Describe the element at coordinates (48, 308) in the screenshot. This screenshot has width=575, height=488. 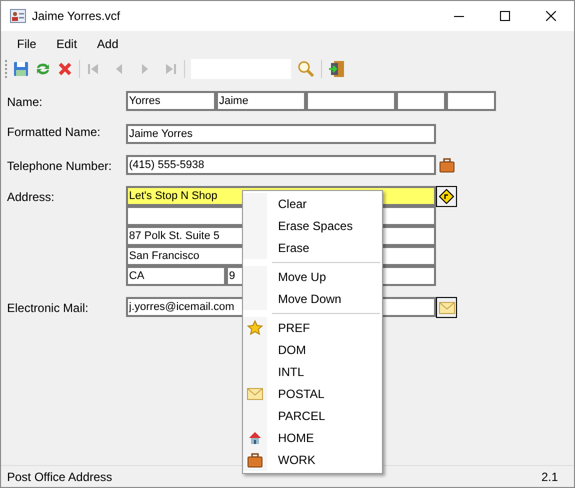
I see `field-label: Electronic Mail:` at that location.